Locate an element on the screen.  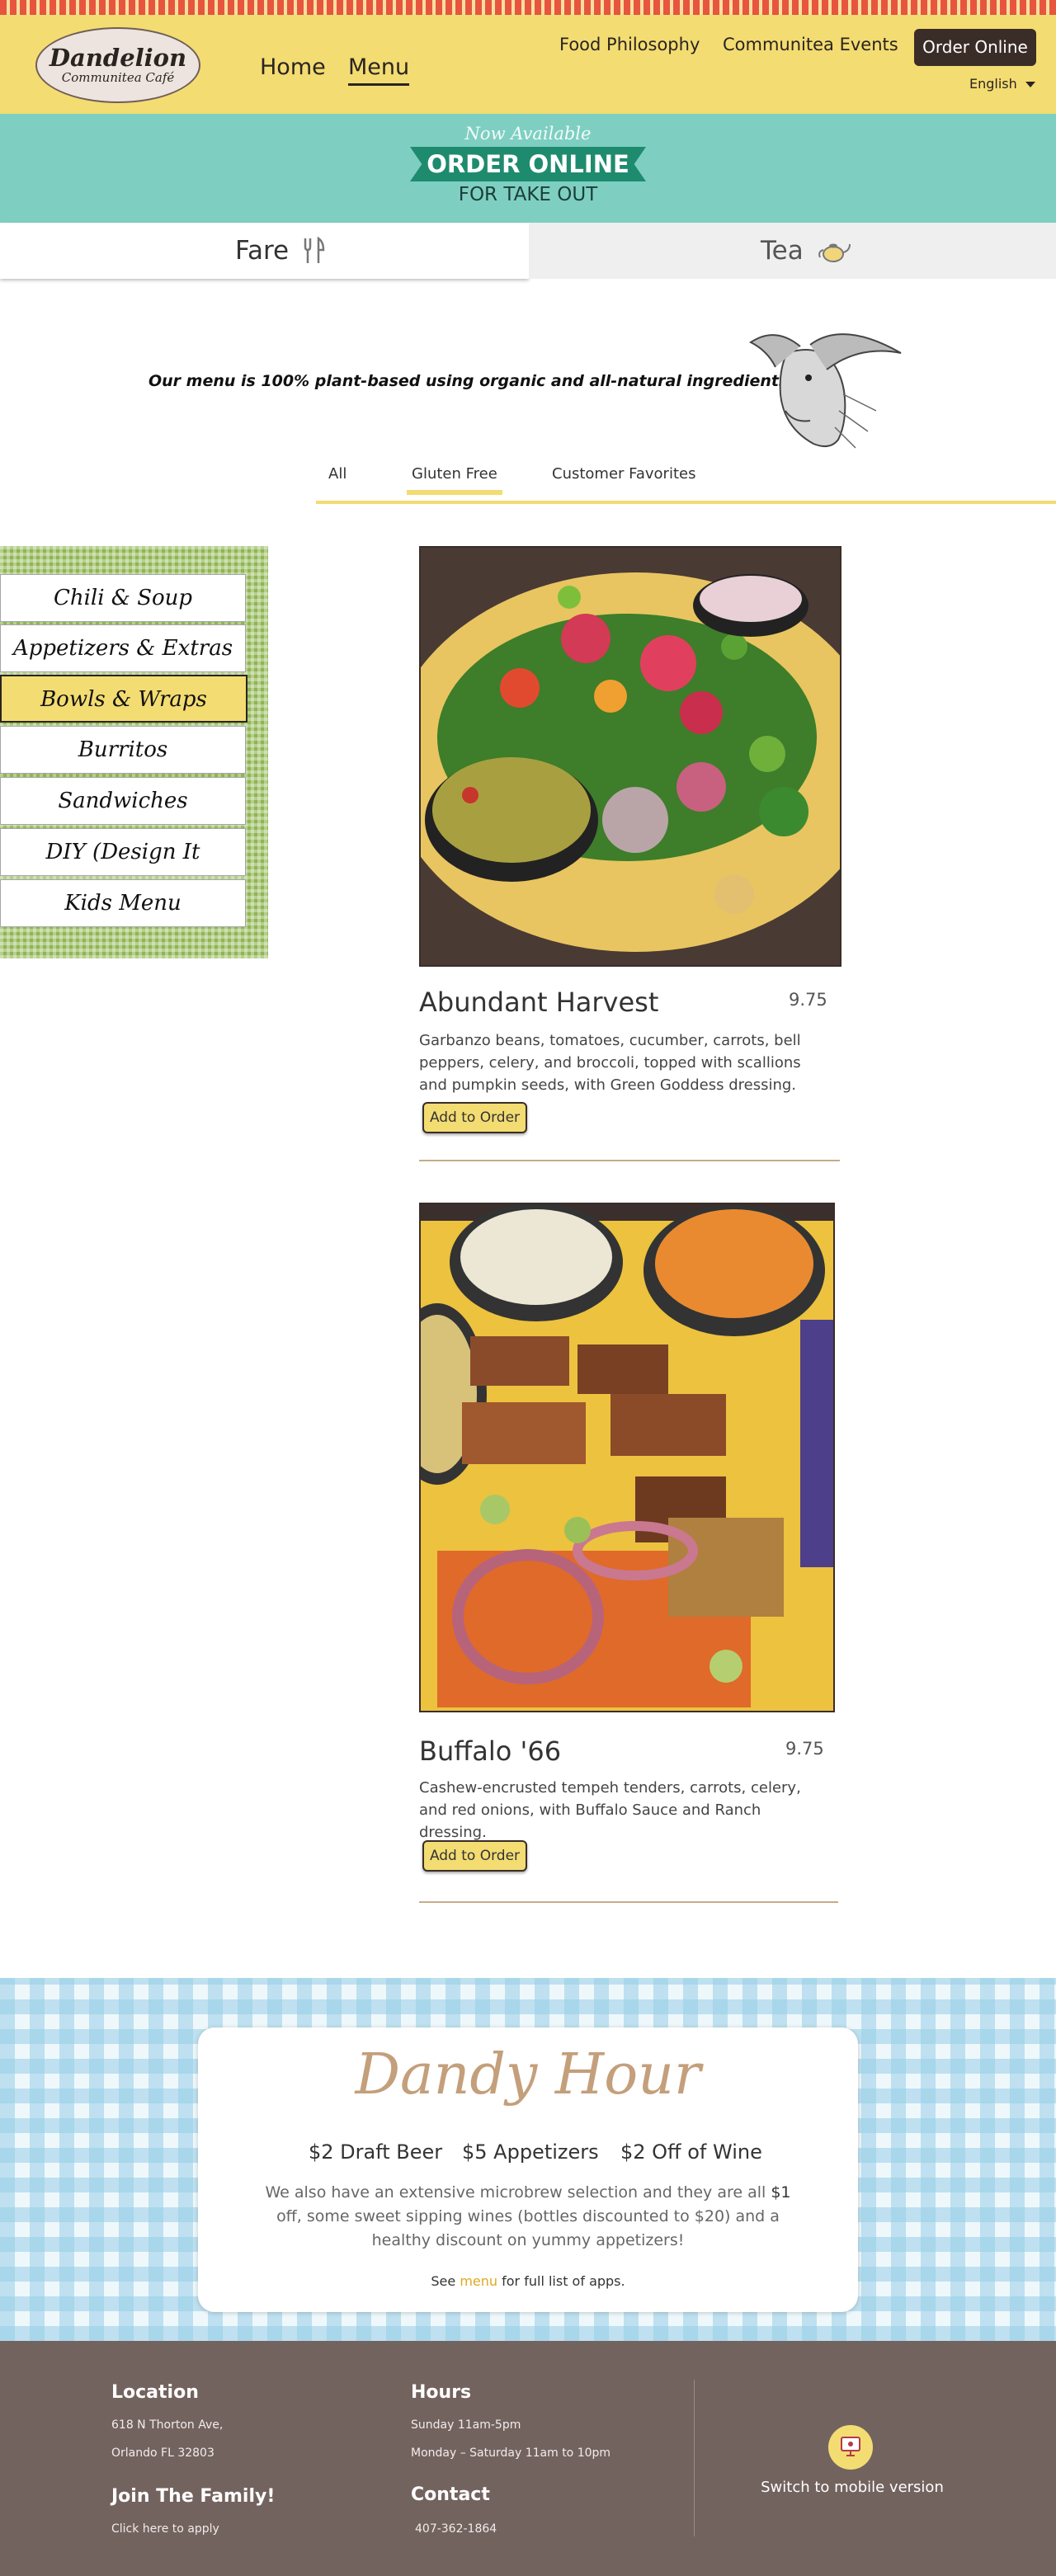
filter-customer-favorites: Customer Favorites is located at coordinates (623, 474).